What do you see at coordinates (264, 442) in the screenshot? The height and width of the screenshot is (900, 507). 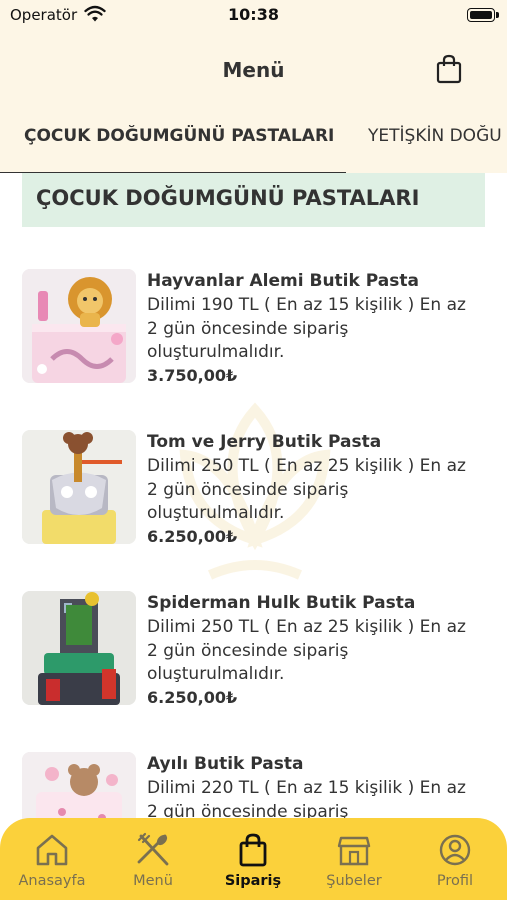 I see `product-name: Tom ve Jerry Butik Pasta` at bounding box center [264, 442].